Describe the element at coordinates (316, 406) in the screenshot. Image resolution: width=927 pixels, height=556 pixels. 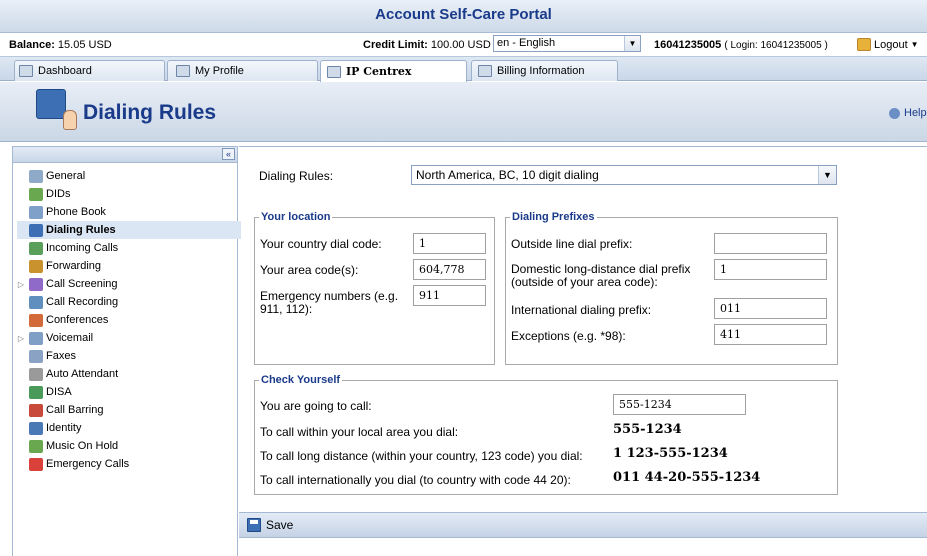
I see `going-to-call-label: You are going to call:` at that location.